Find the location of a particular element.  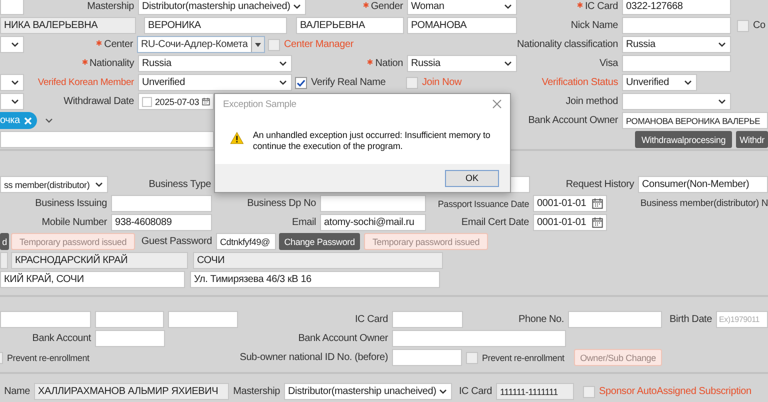

button: d is located at coordinates (4, 241).